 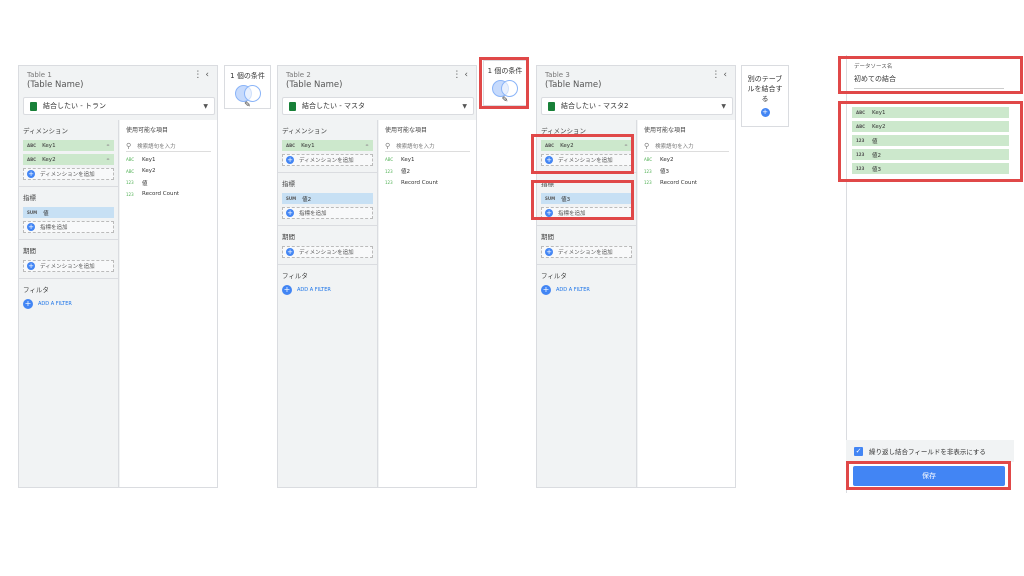 I want to click on hide-repeated-checkbox: ✓ 繰り返し結合フィールドを非表示にする, so click(x=930, y=451).